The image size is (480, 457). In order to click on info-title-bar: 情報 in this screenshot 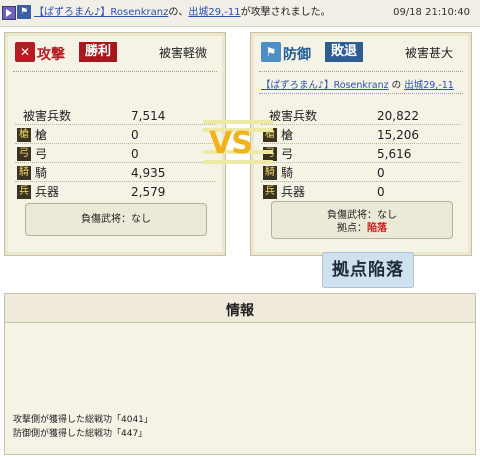, I will do `click(240, 308)`.